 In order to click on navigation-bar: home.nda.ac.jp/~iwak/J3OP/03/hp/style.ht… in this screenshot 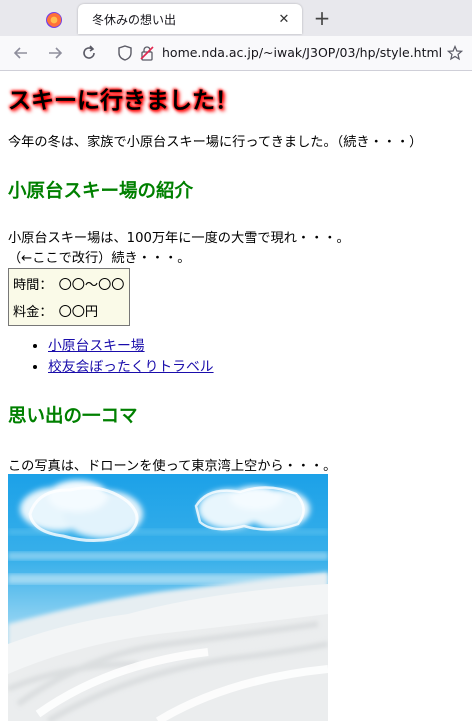, I will do `click(236, 53)`.